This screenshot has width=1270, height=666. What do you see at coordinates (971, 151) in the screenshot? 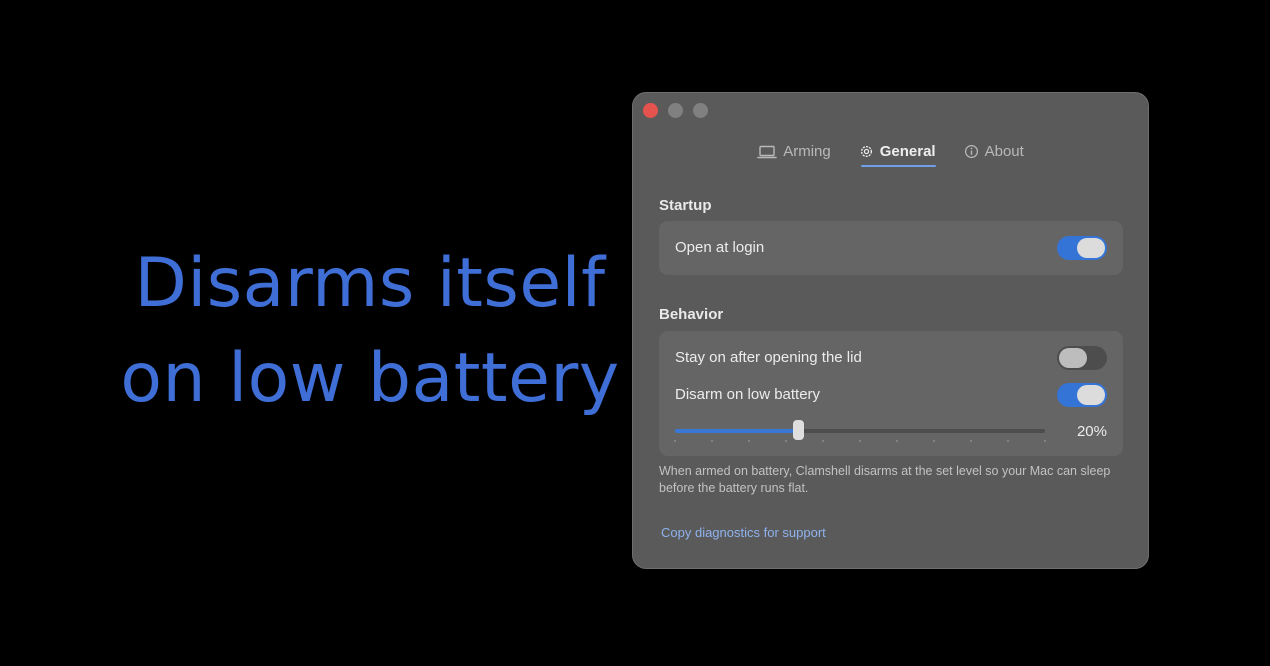
I see `info-icon` at bounding box center [971, 151].